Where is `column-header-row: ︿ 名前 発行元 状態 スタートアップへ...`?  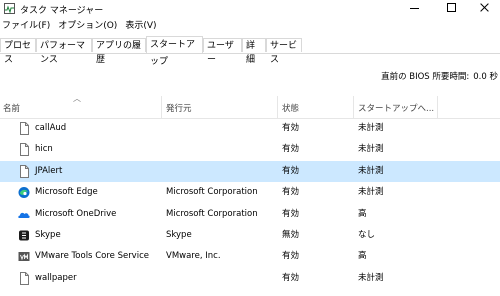 column-header-row: ︿ 名前 発行元 状態 スタートアップへ... is located at coordinates (250, 106).